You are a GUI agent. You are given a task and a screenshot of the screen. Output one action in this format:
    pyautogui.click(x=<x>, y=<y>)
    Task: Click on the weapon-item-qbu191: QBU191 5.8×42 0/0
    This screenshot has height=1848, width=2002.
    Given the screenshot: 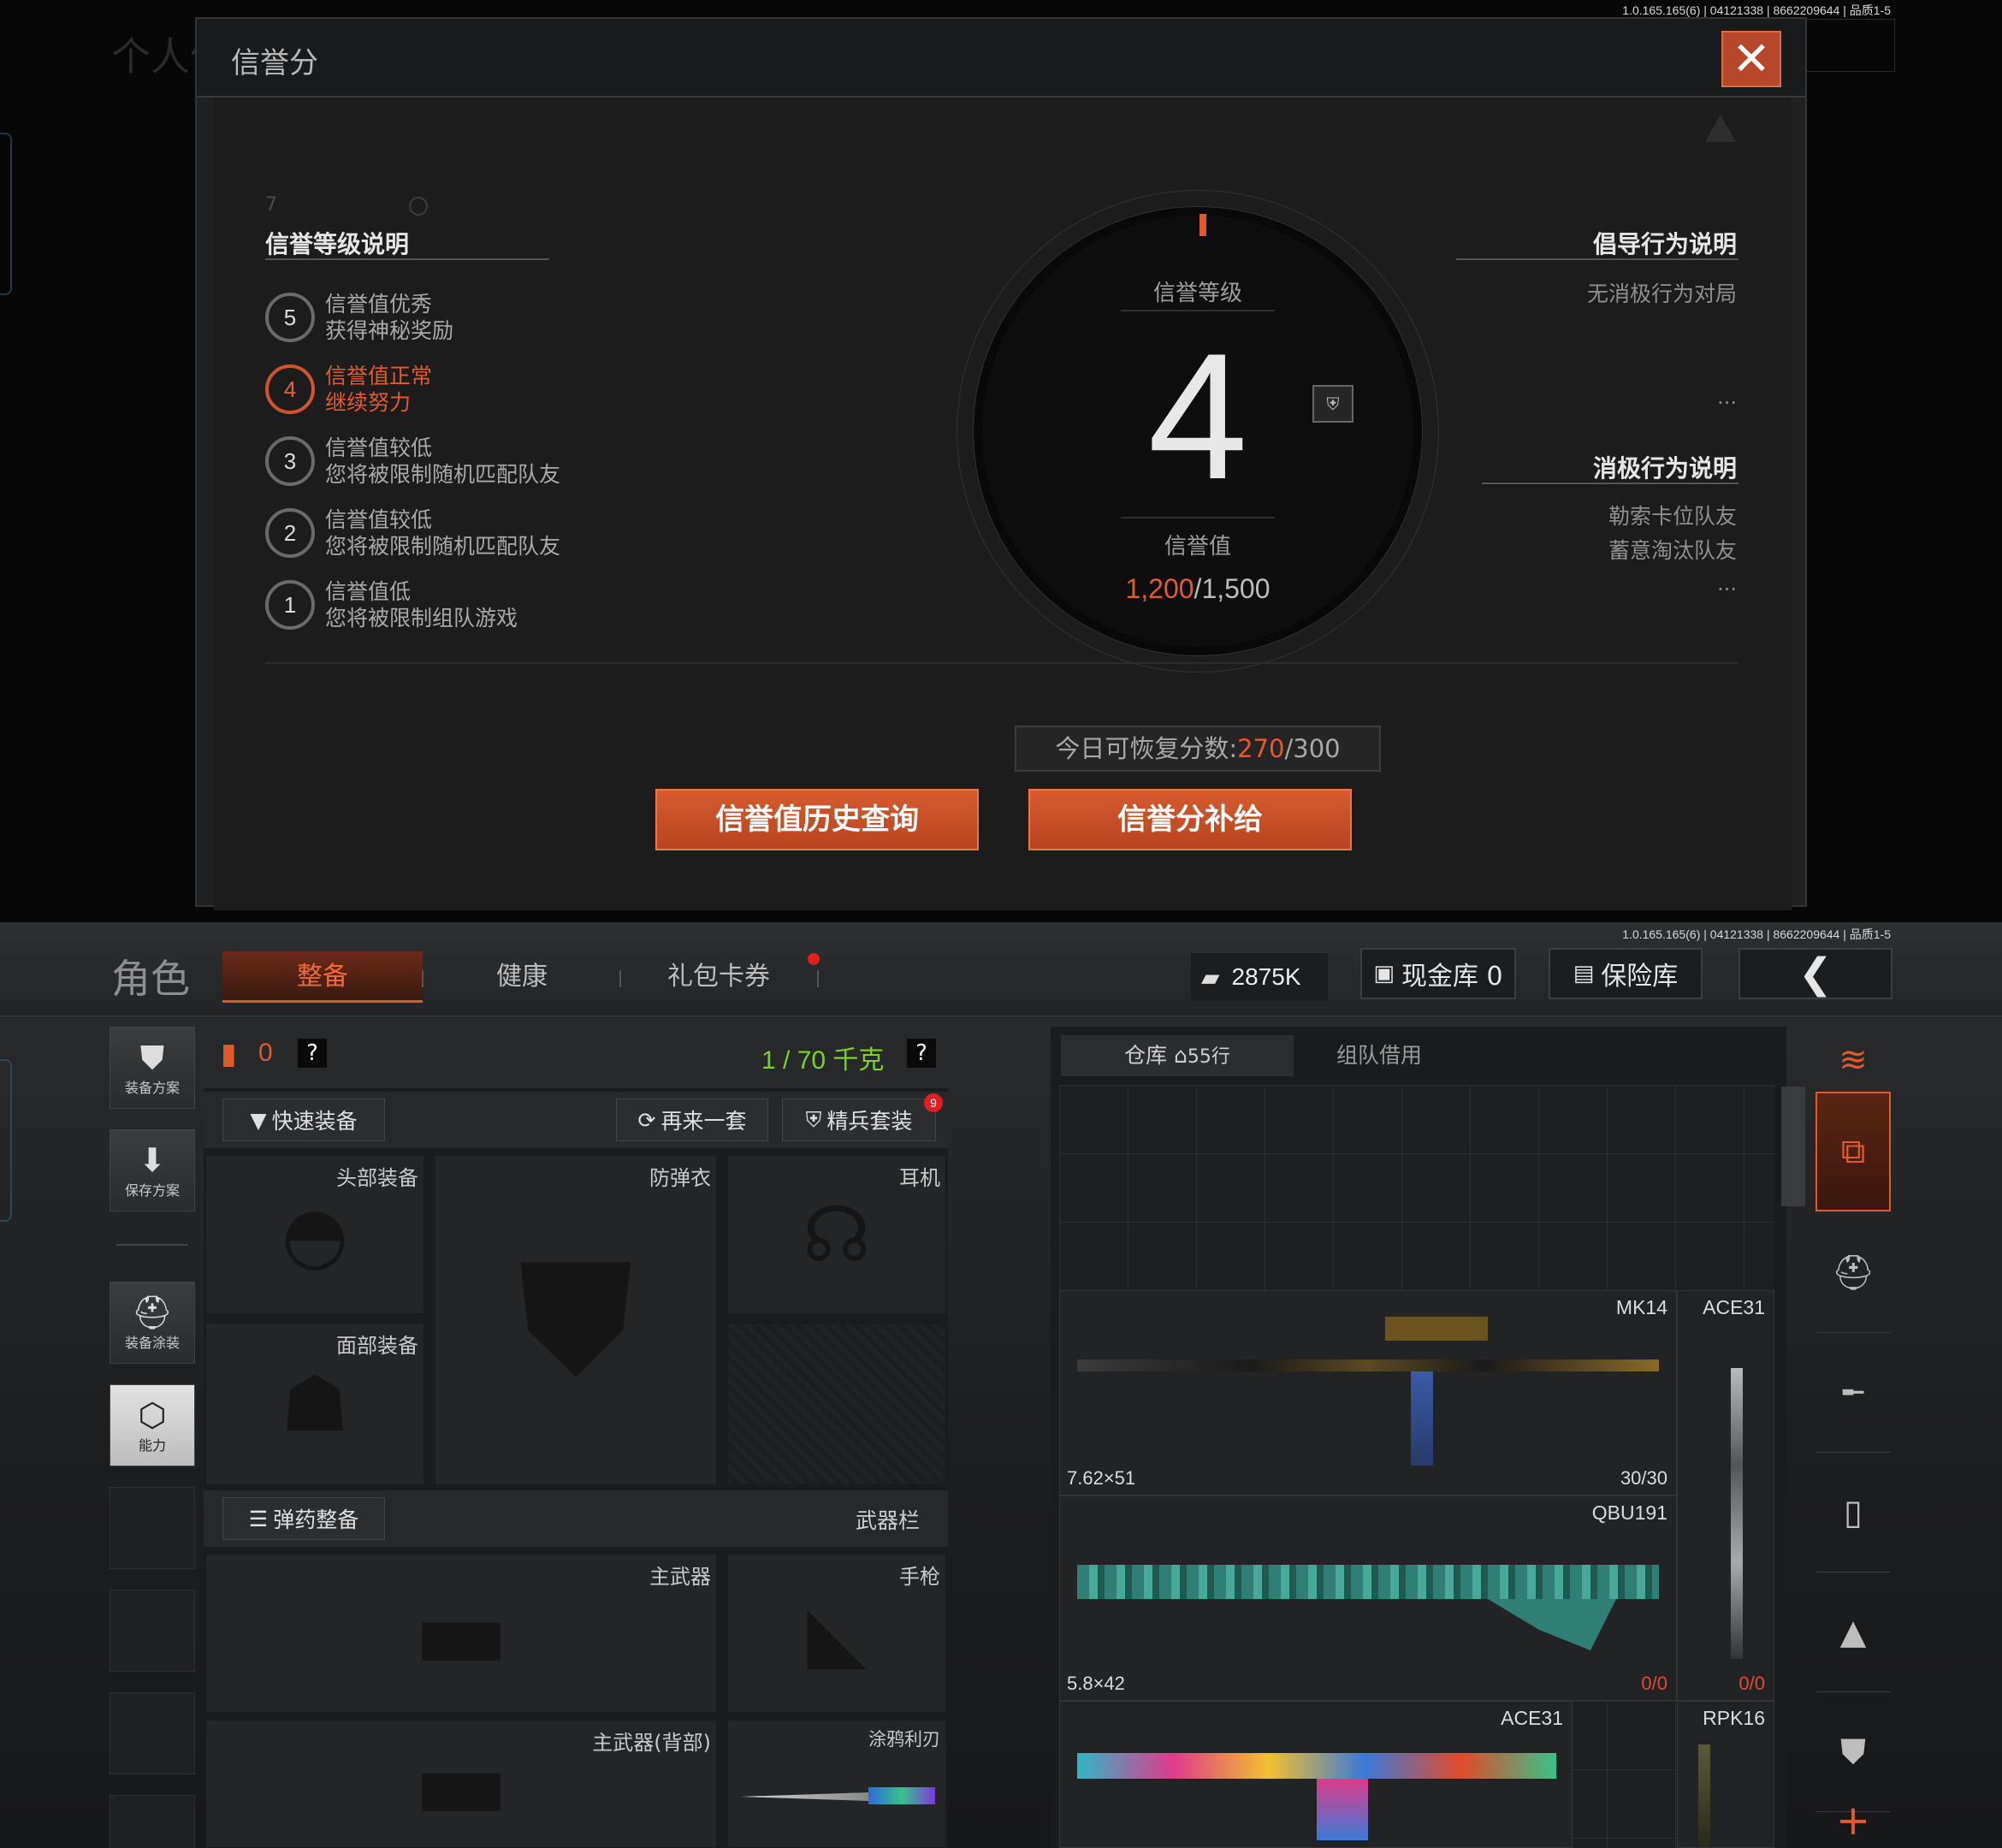 What is the action you would take?
    pyautogui.click(x=1368, y=1598)
    